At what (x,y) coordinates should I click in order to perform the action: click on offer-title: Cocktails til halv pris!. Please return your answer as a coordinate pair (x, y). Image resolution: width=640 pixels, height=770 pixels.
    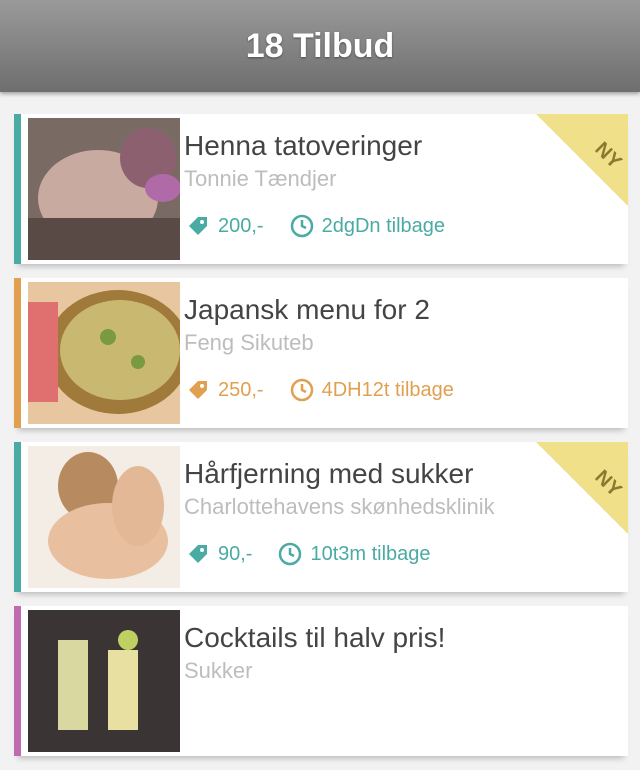
    Looking at the image, I should click on (315, 637).